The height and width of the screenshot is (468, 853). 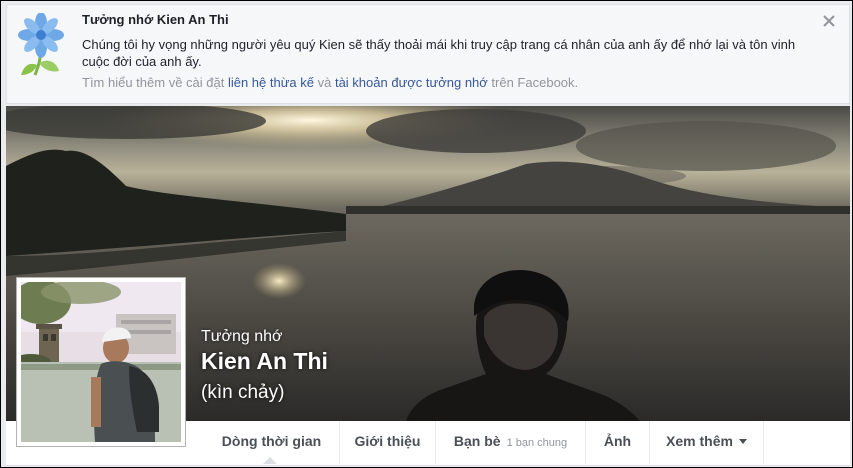 I want to click on tab-photos: Ảnh, so click(x=618, y=442).